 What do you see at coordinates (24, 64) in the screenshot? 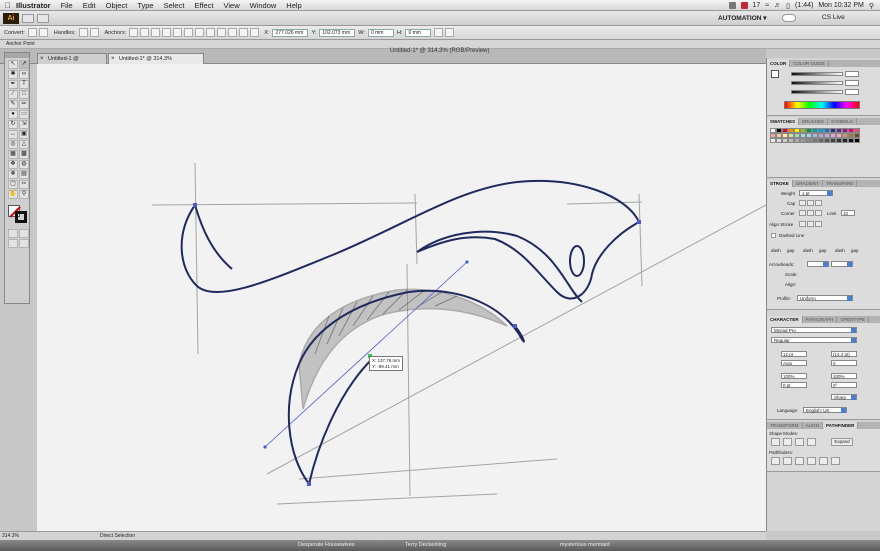
I see `direct-selection-tool-icon: ↗` at bounding box center [24, 64].